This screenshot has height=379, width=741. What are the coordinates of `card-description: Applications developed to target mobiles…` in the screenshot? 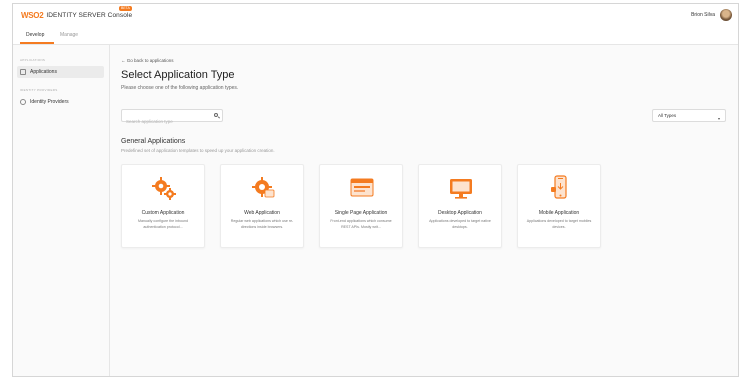 It's located at (559, 224).